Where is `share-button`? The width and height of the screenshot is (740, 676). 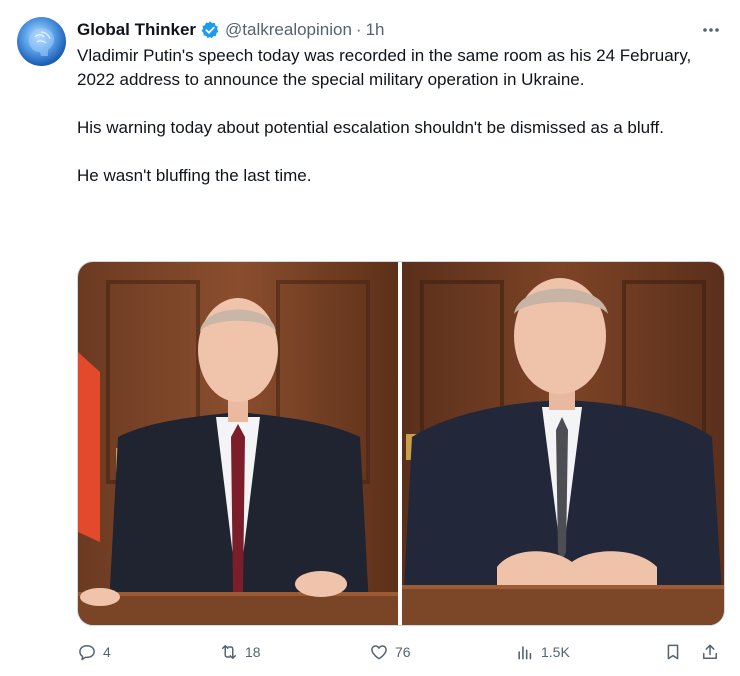
share-button is located at coordinates (710, 652).